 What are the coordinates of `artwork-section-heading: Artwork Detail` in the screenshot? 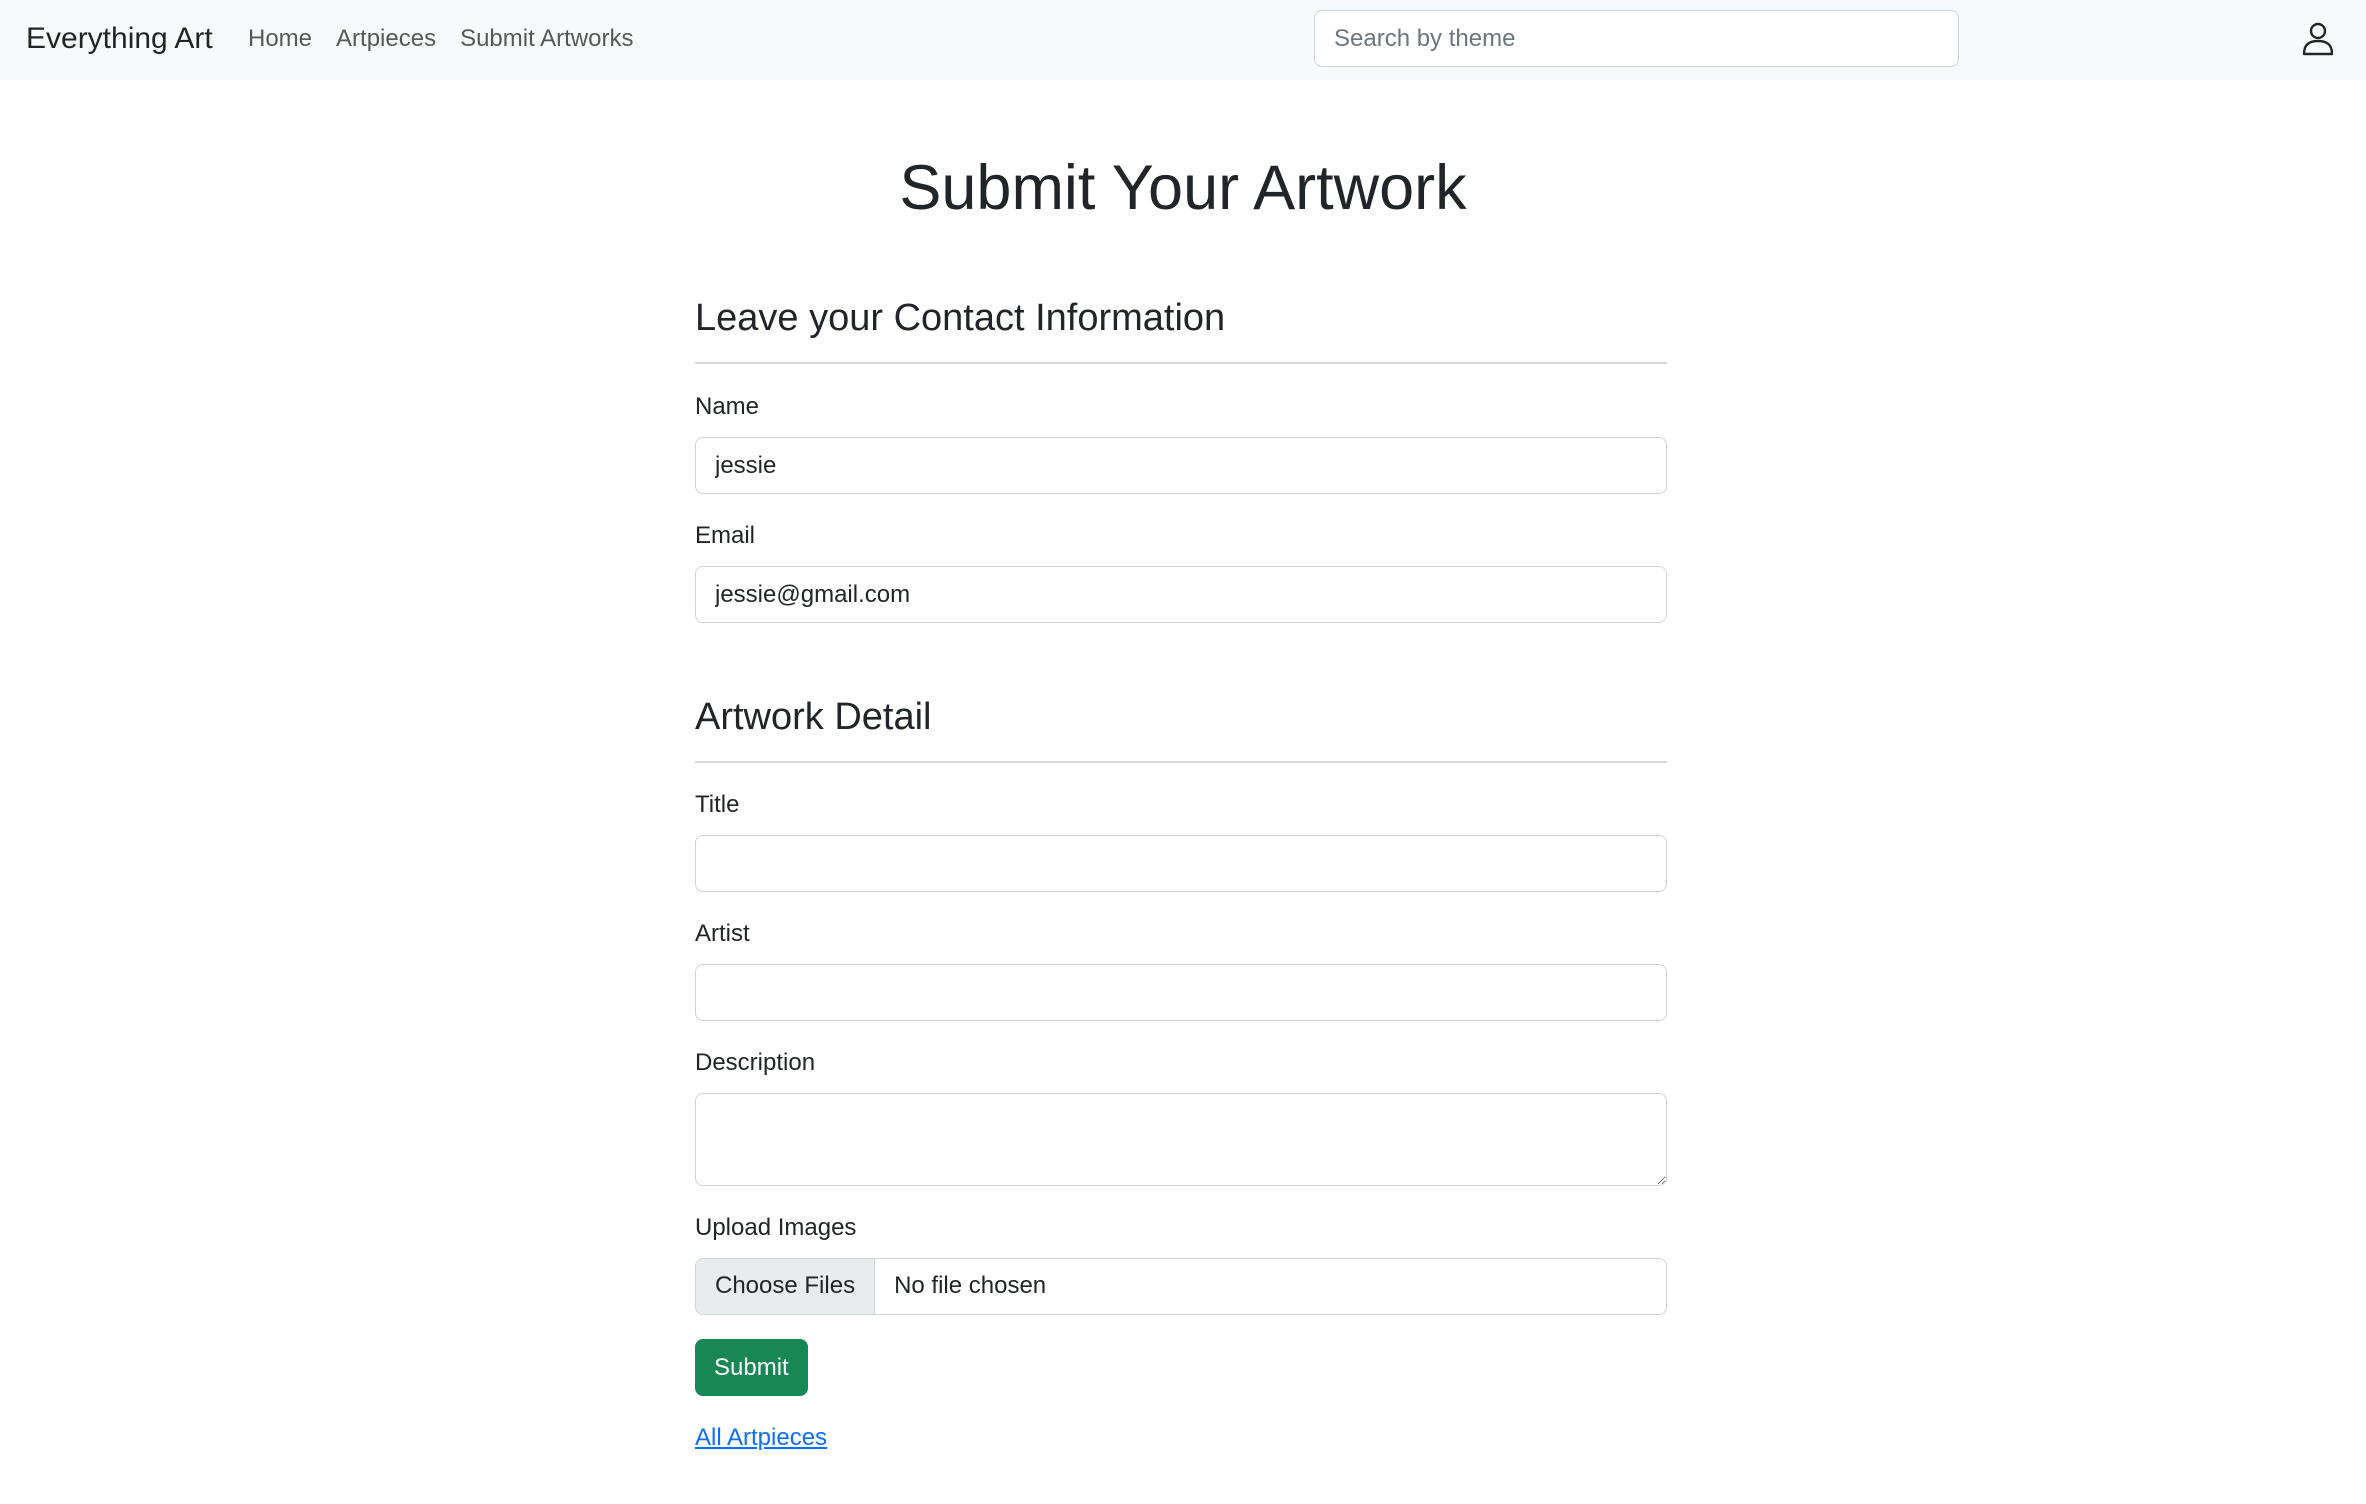 It's located at (813, 717).